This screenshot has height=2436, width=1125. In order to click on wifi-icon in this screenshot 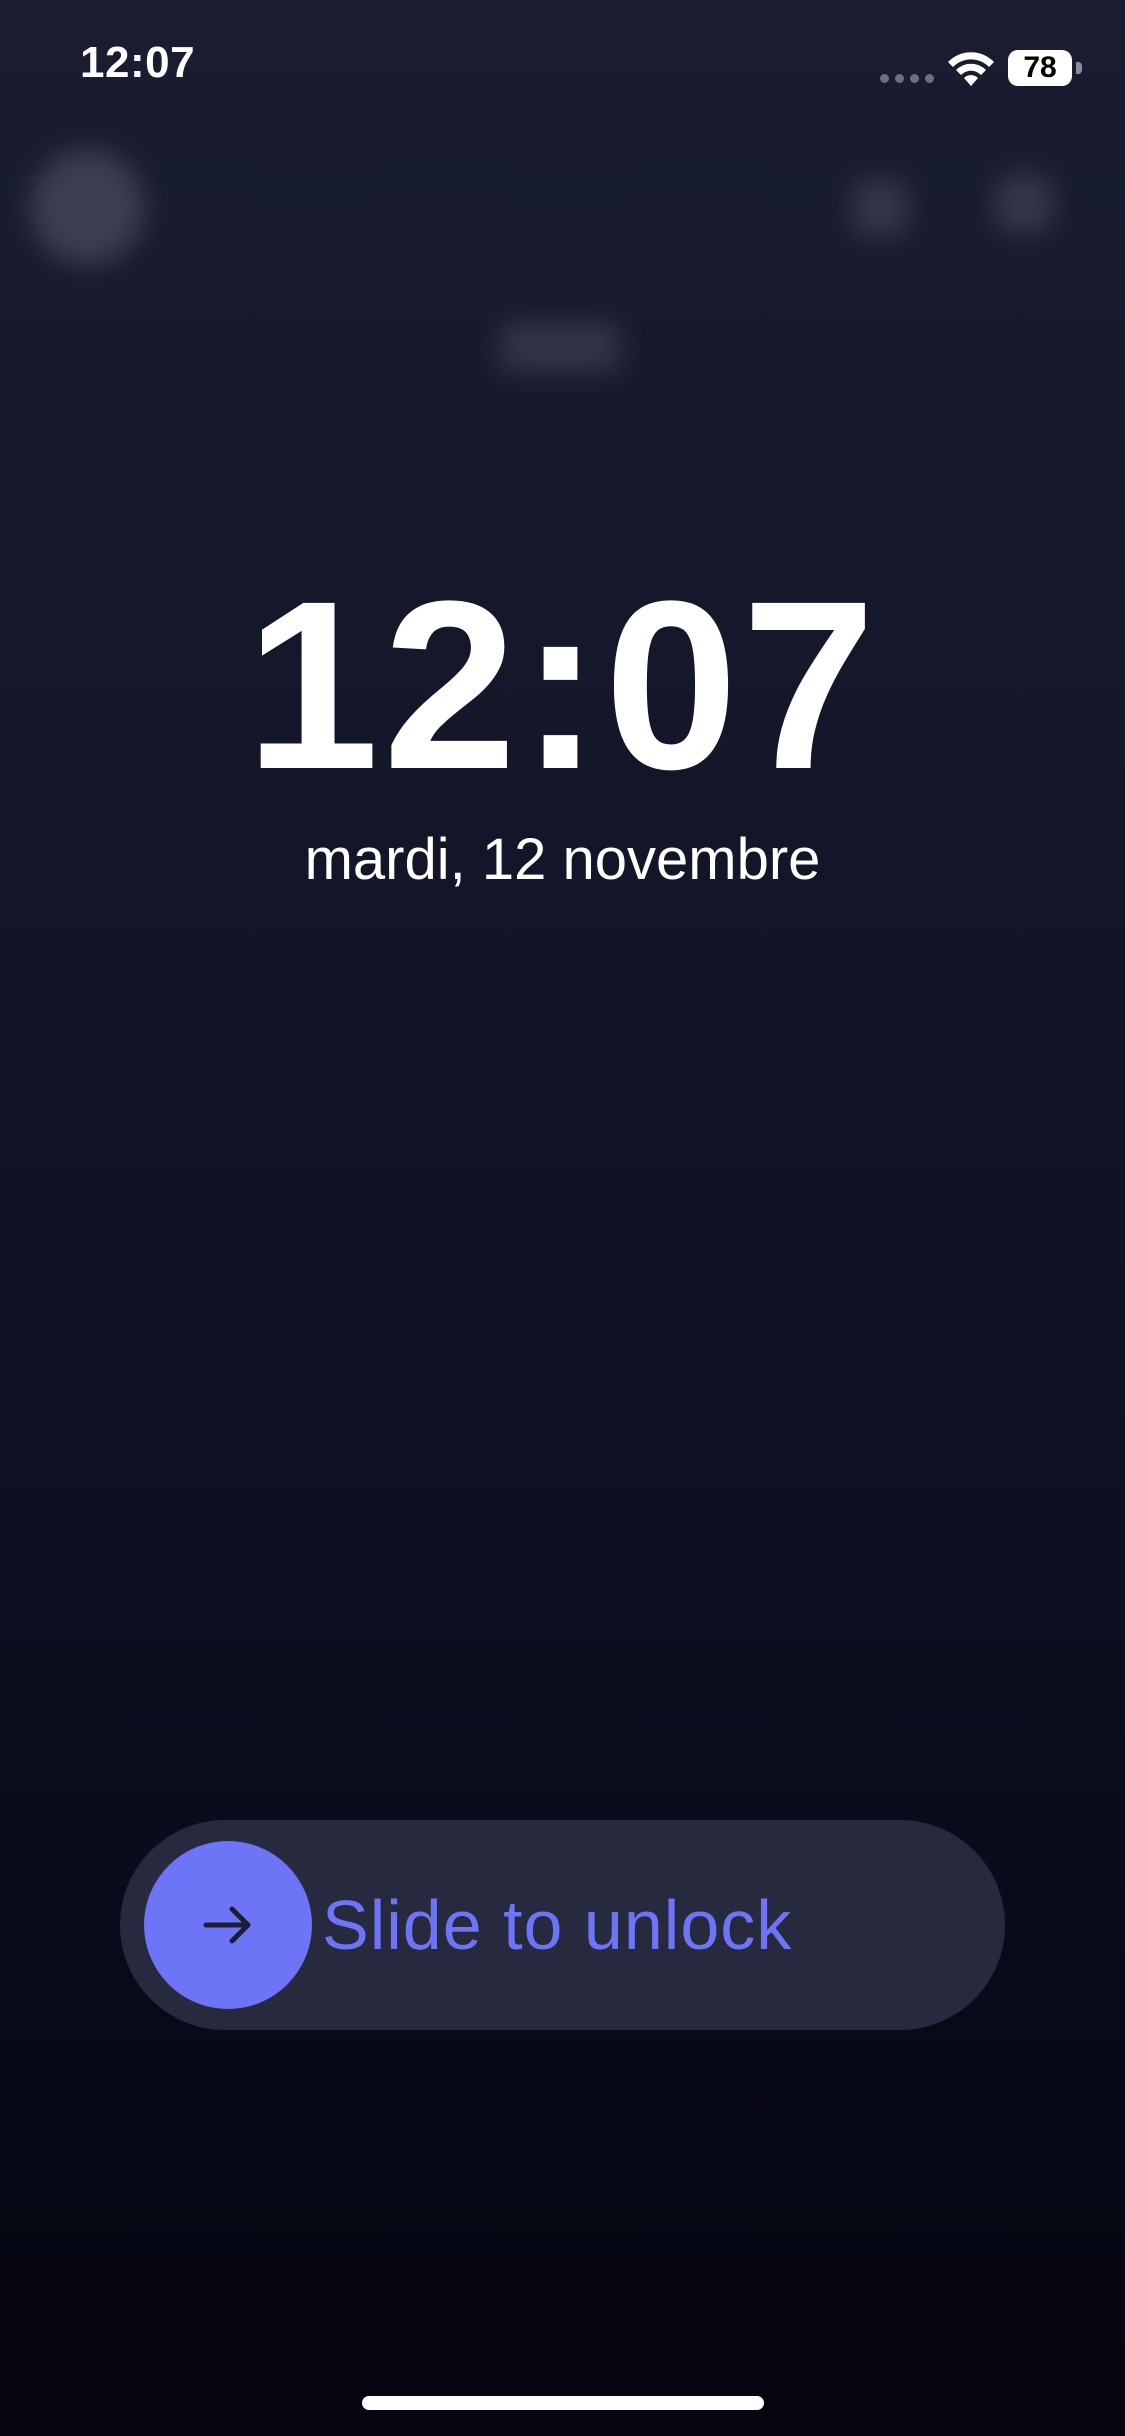, I will do `click(971, 69)`.